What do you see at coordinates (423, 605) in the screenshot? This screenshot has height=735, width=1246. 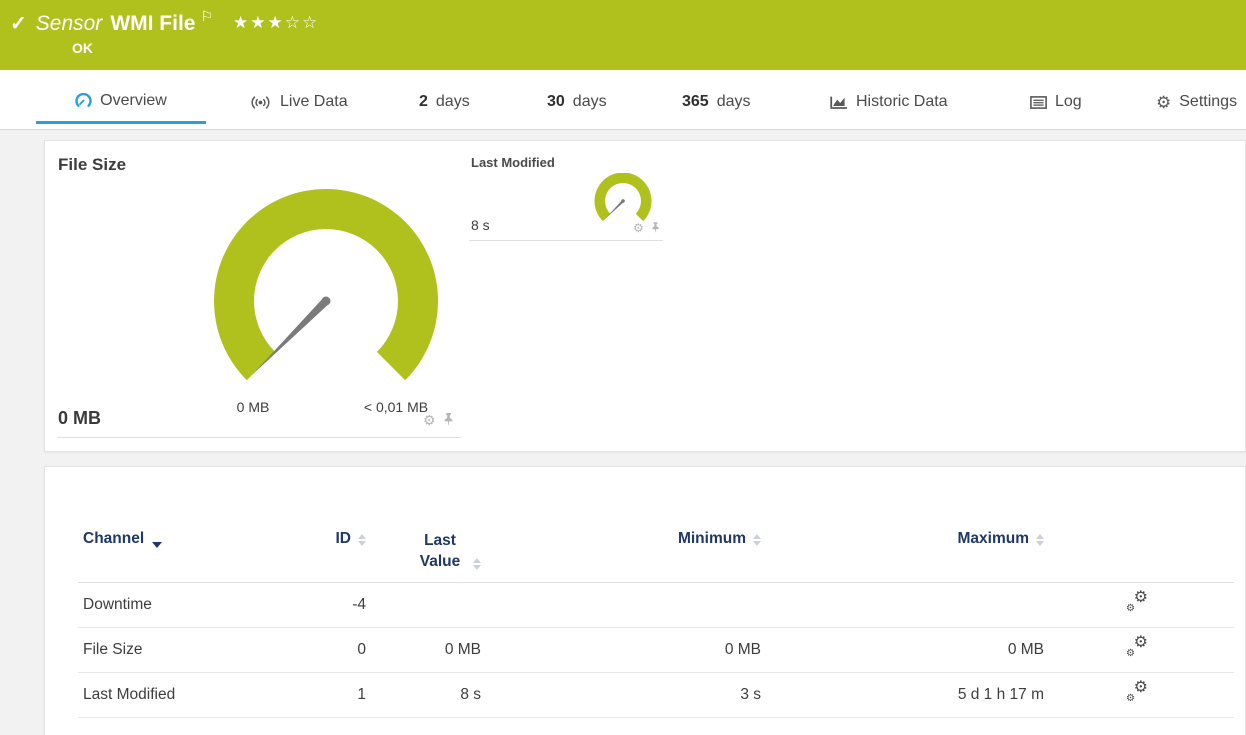 I see `channel-last-value` at bounding box center [423, 605].